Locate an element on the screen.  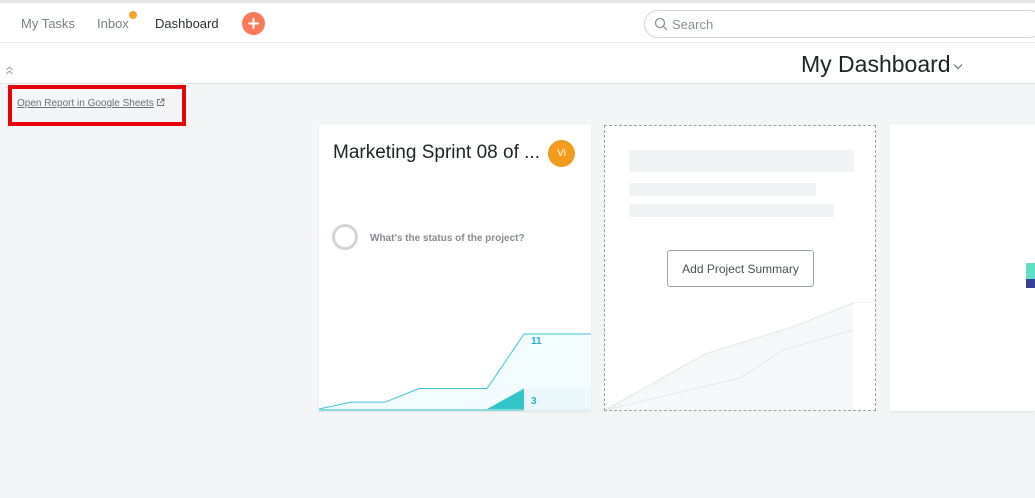
open-report-label: Open Report in Google Sheets is located at coordinates (85, 103).